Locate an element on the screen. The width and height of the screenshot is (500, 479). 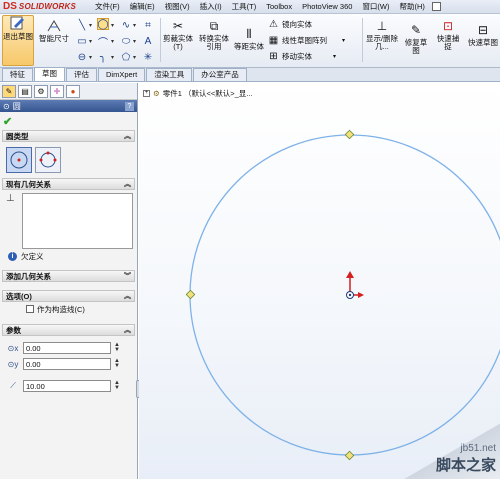
pin-icon is located at coordinates (436, 6).